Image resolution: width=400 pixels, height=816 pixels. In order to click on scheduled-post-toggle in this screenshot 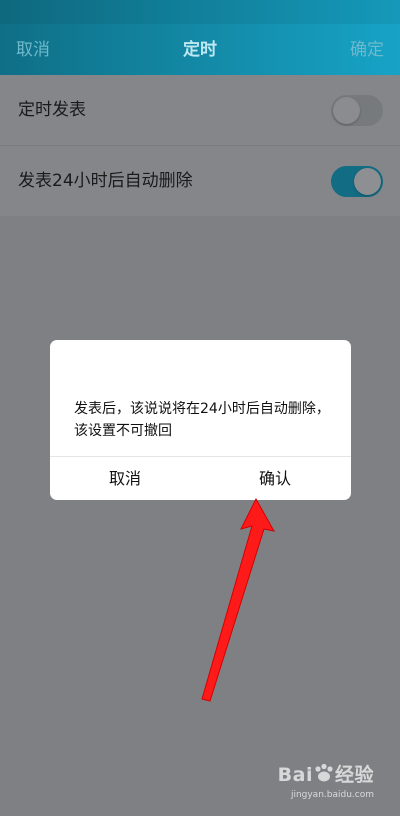, I will do `click(357, 110)`.